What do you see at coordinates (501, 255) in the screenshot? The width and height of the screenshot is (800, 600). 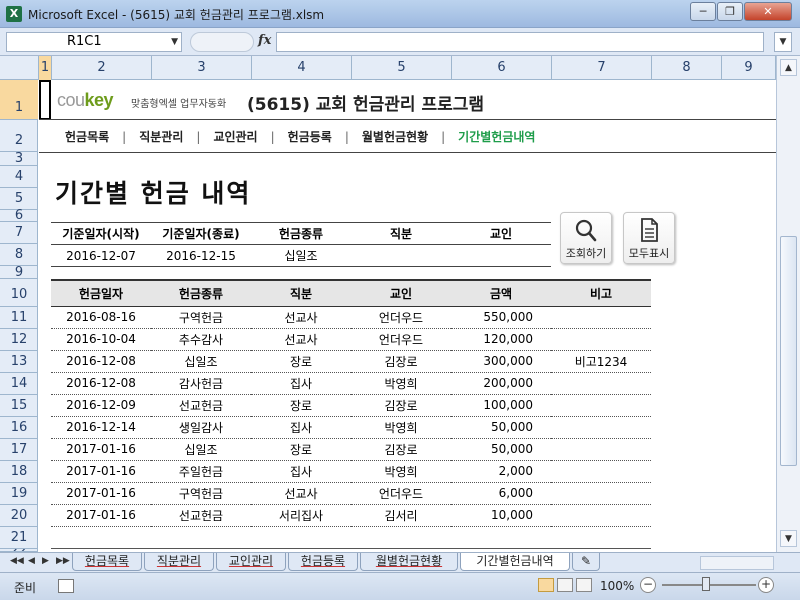 I see `member-field` at bounding box center [501, 255].